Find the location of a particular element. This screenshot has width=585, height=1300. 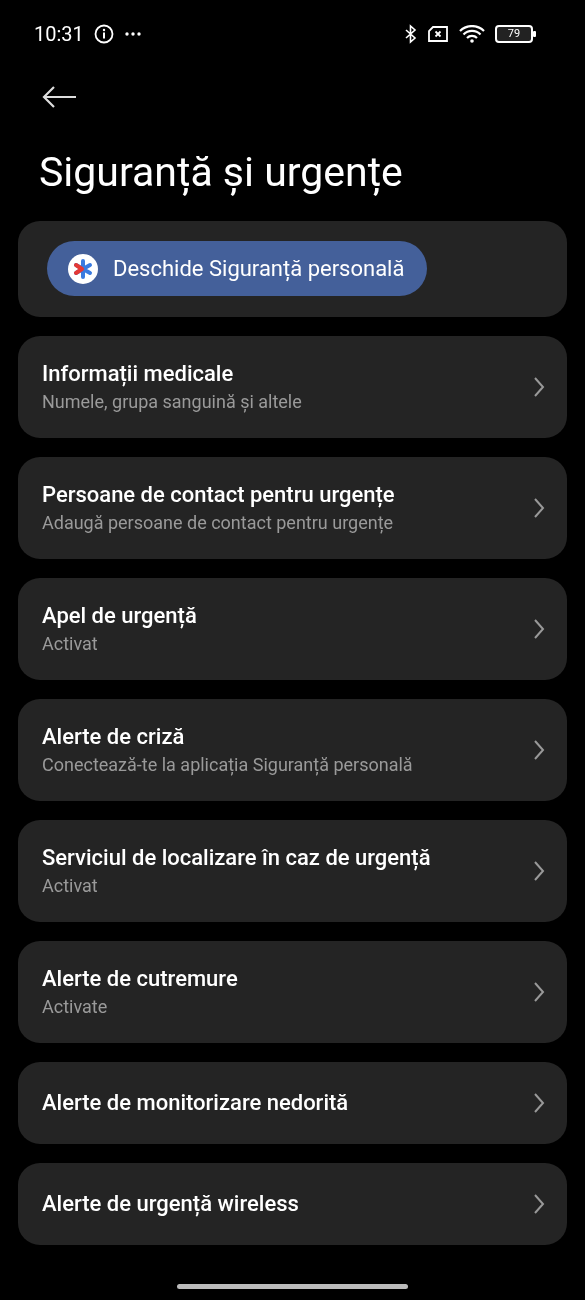

settings-item: Alerte de cutremure Activate is located at coordinates (292, 992).